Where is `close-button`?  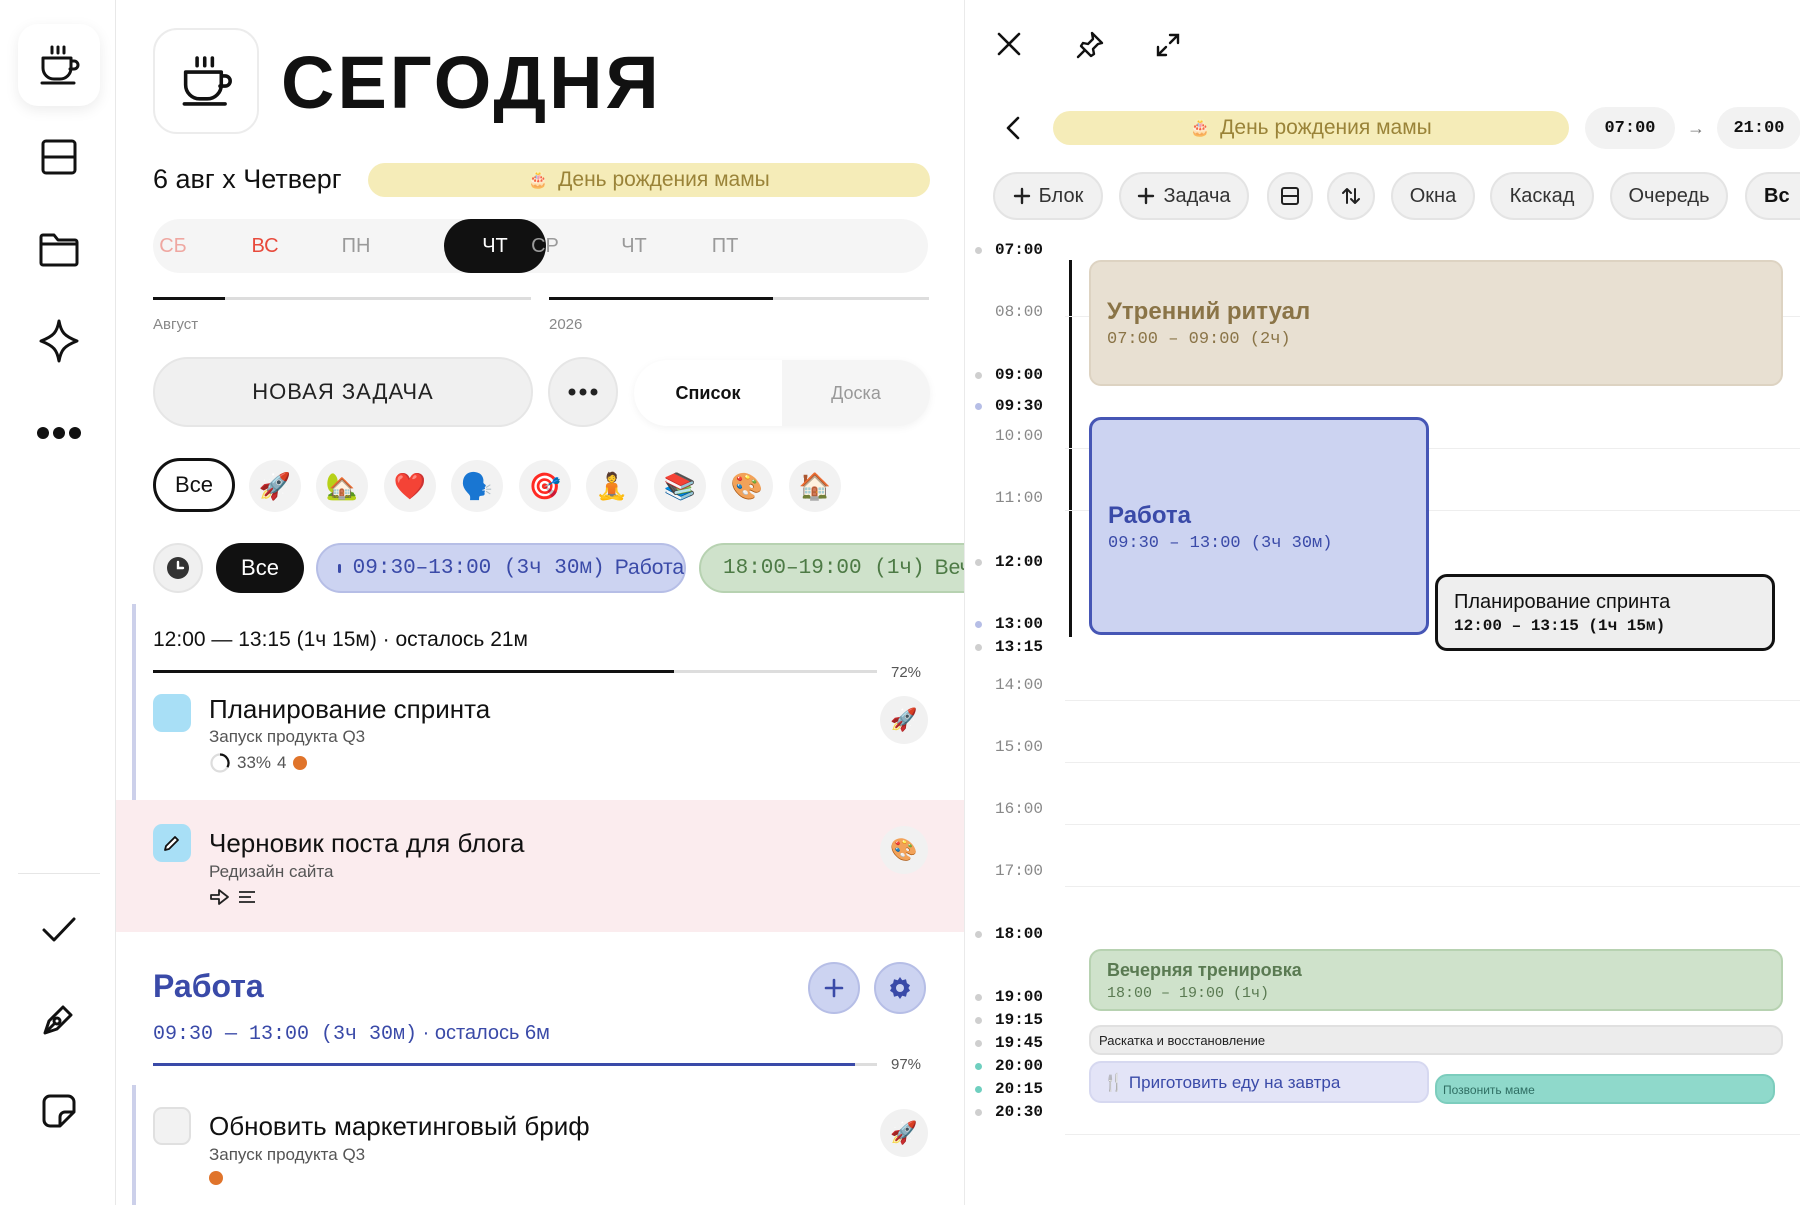
close-button is located at coordinates (1009, 44).